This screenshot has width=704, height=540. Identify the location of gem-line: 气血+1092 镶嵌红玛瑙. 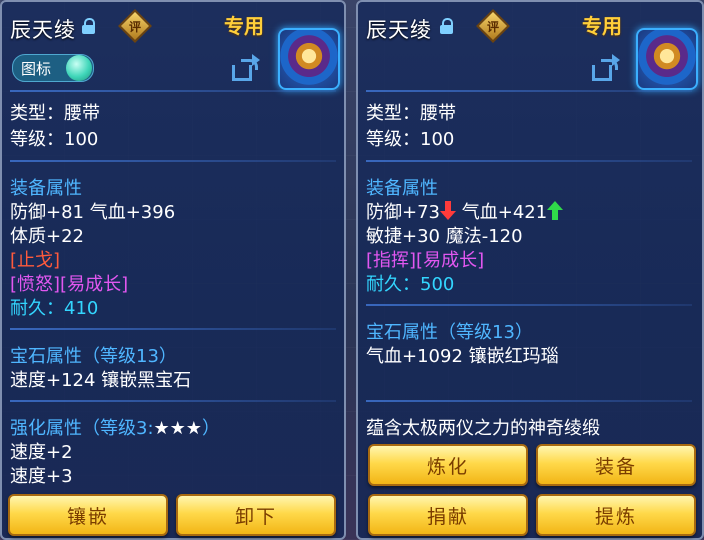
(462, 356).